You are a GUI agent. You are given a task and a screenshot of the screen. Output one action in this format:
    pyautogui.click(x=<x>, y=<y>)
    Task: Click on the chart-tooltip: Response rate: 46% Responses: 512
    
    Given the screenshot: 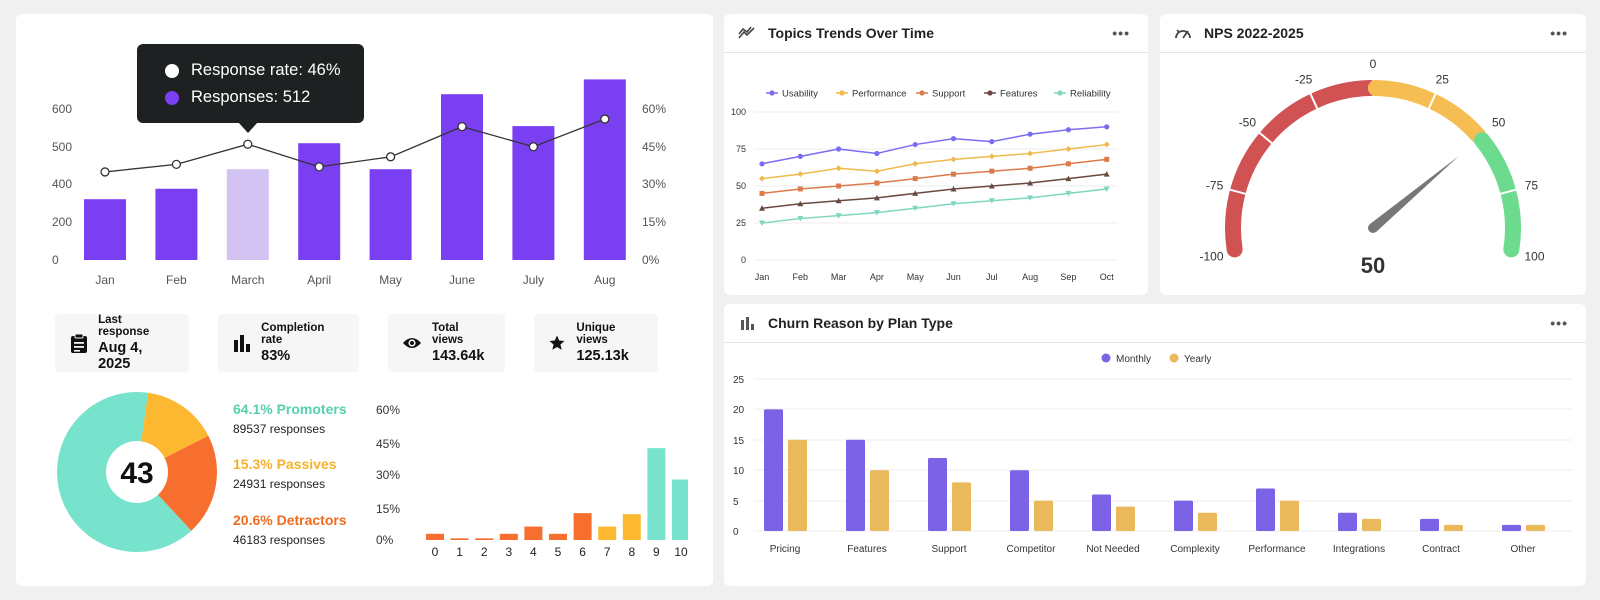 What is the action you would take?
    pyautogui.click(x=250, y=83)
    